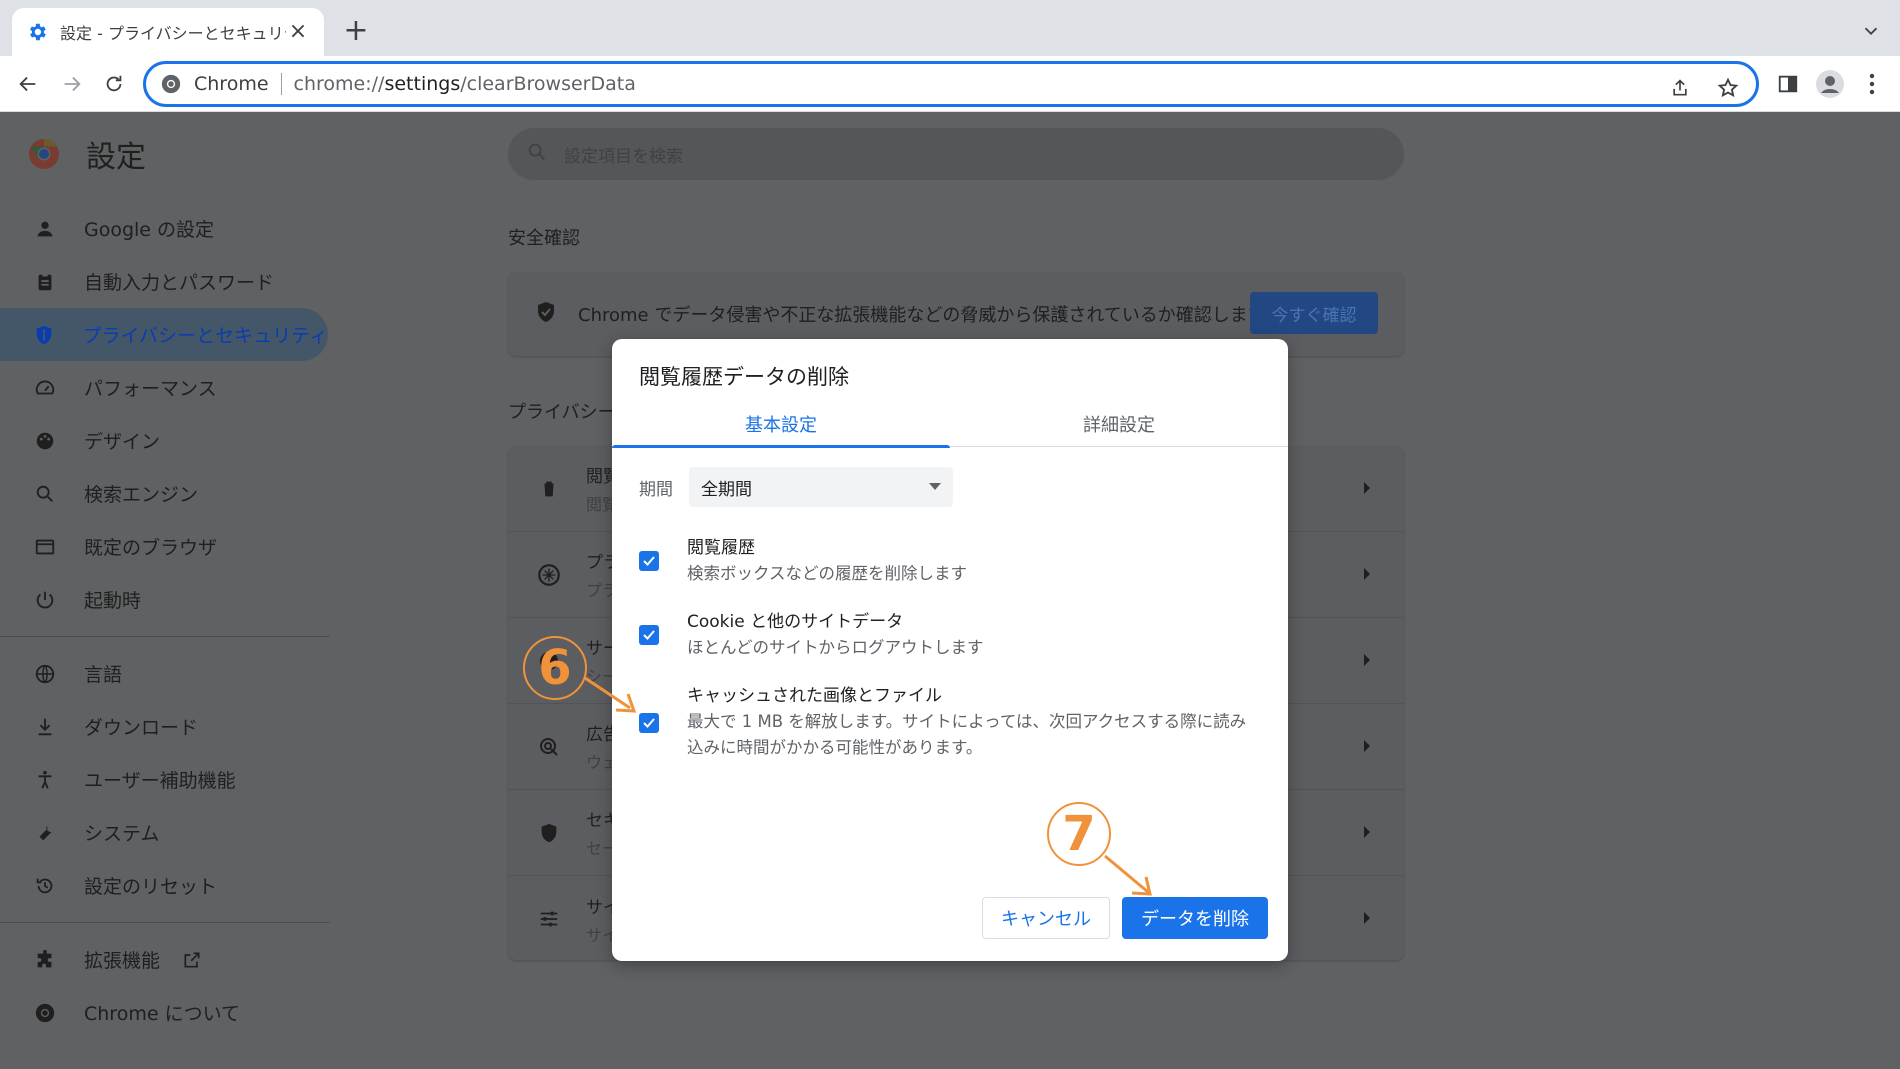  I want to click on sidebar-item-about: Chrome について, so click(165, 1012).